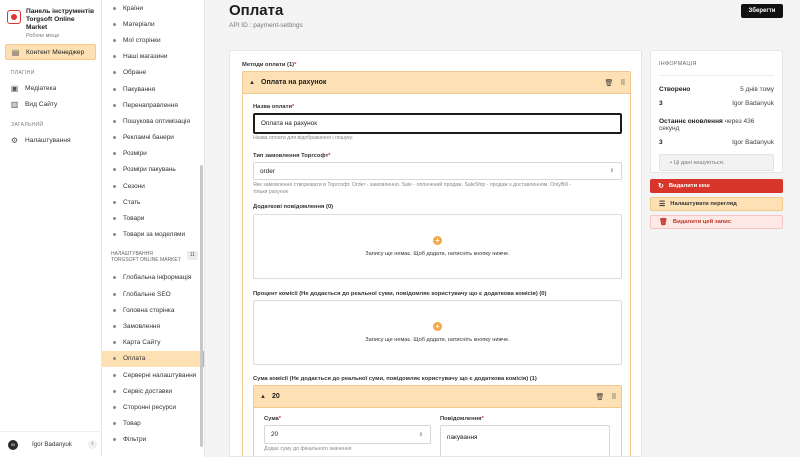  I want to click on brand-title-line1: Панель інструментів, so click(60, 11).